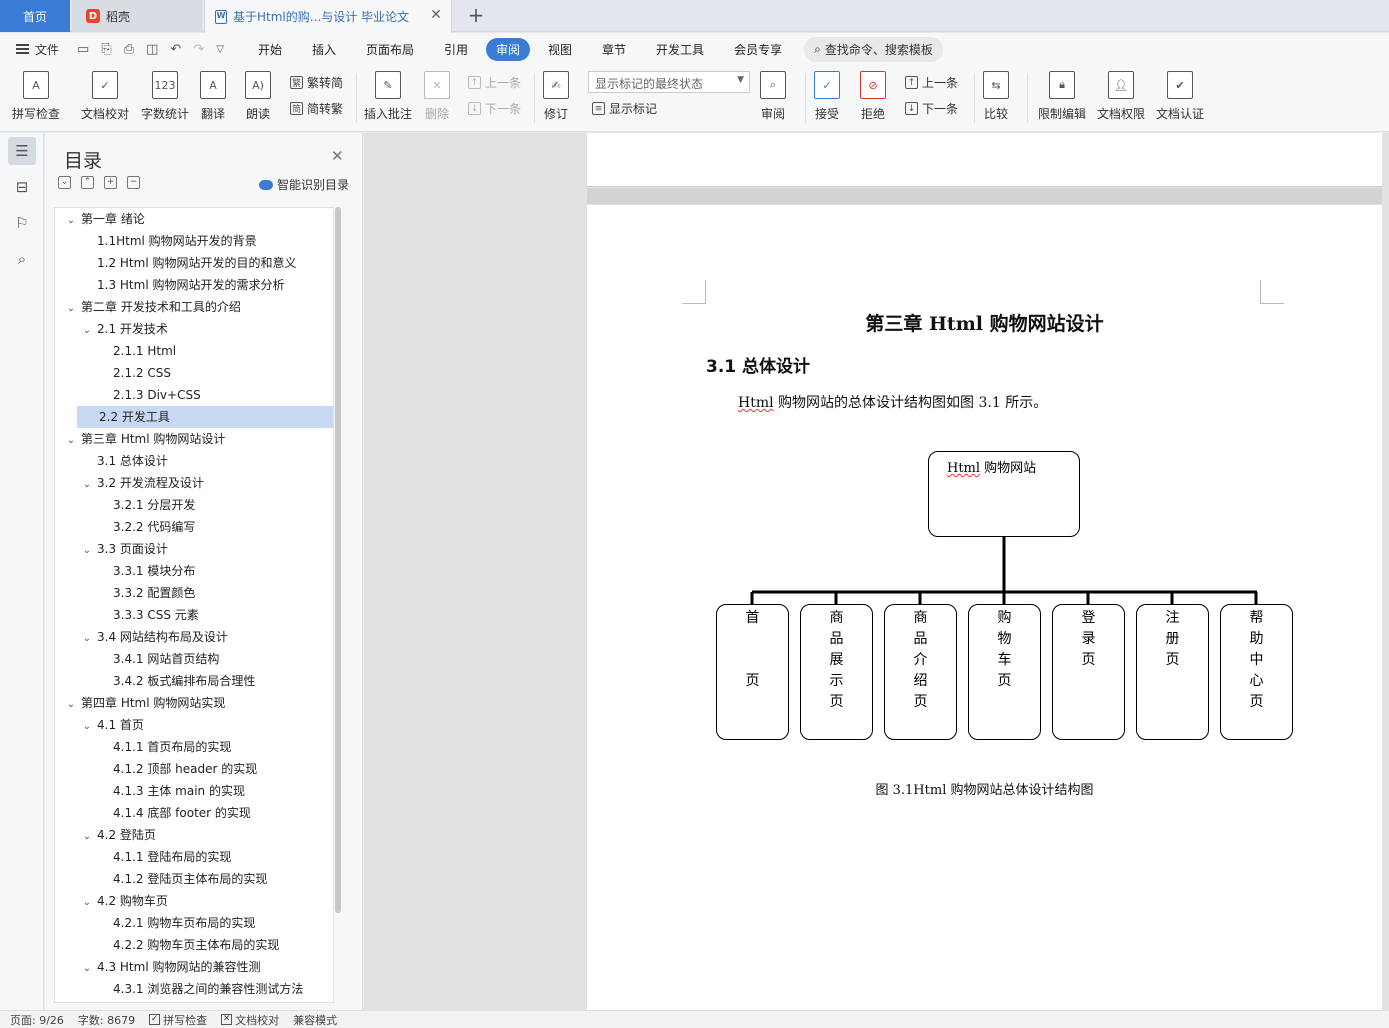 This screenshot has height=1028, width=1389. What do you see at coordinates (220, 49) in the screenshot?
I see `customize-chevron-icon: ▽` at bounding box center [220, 49].